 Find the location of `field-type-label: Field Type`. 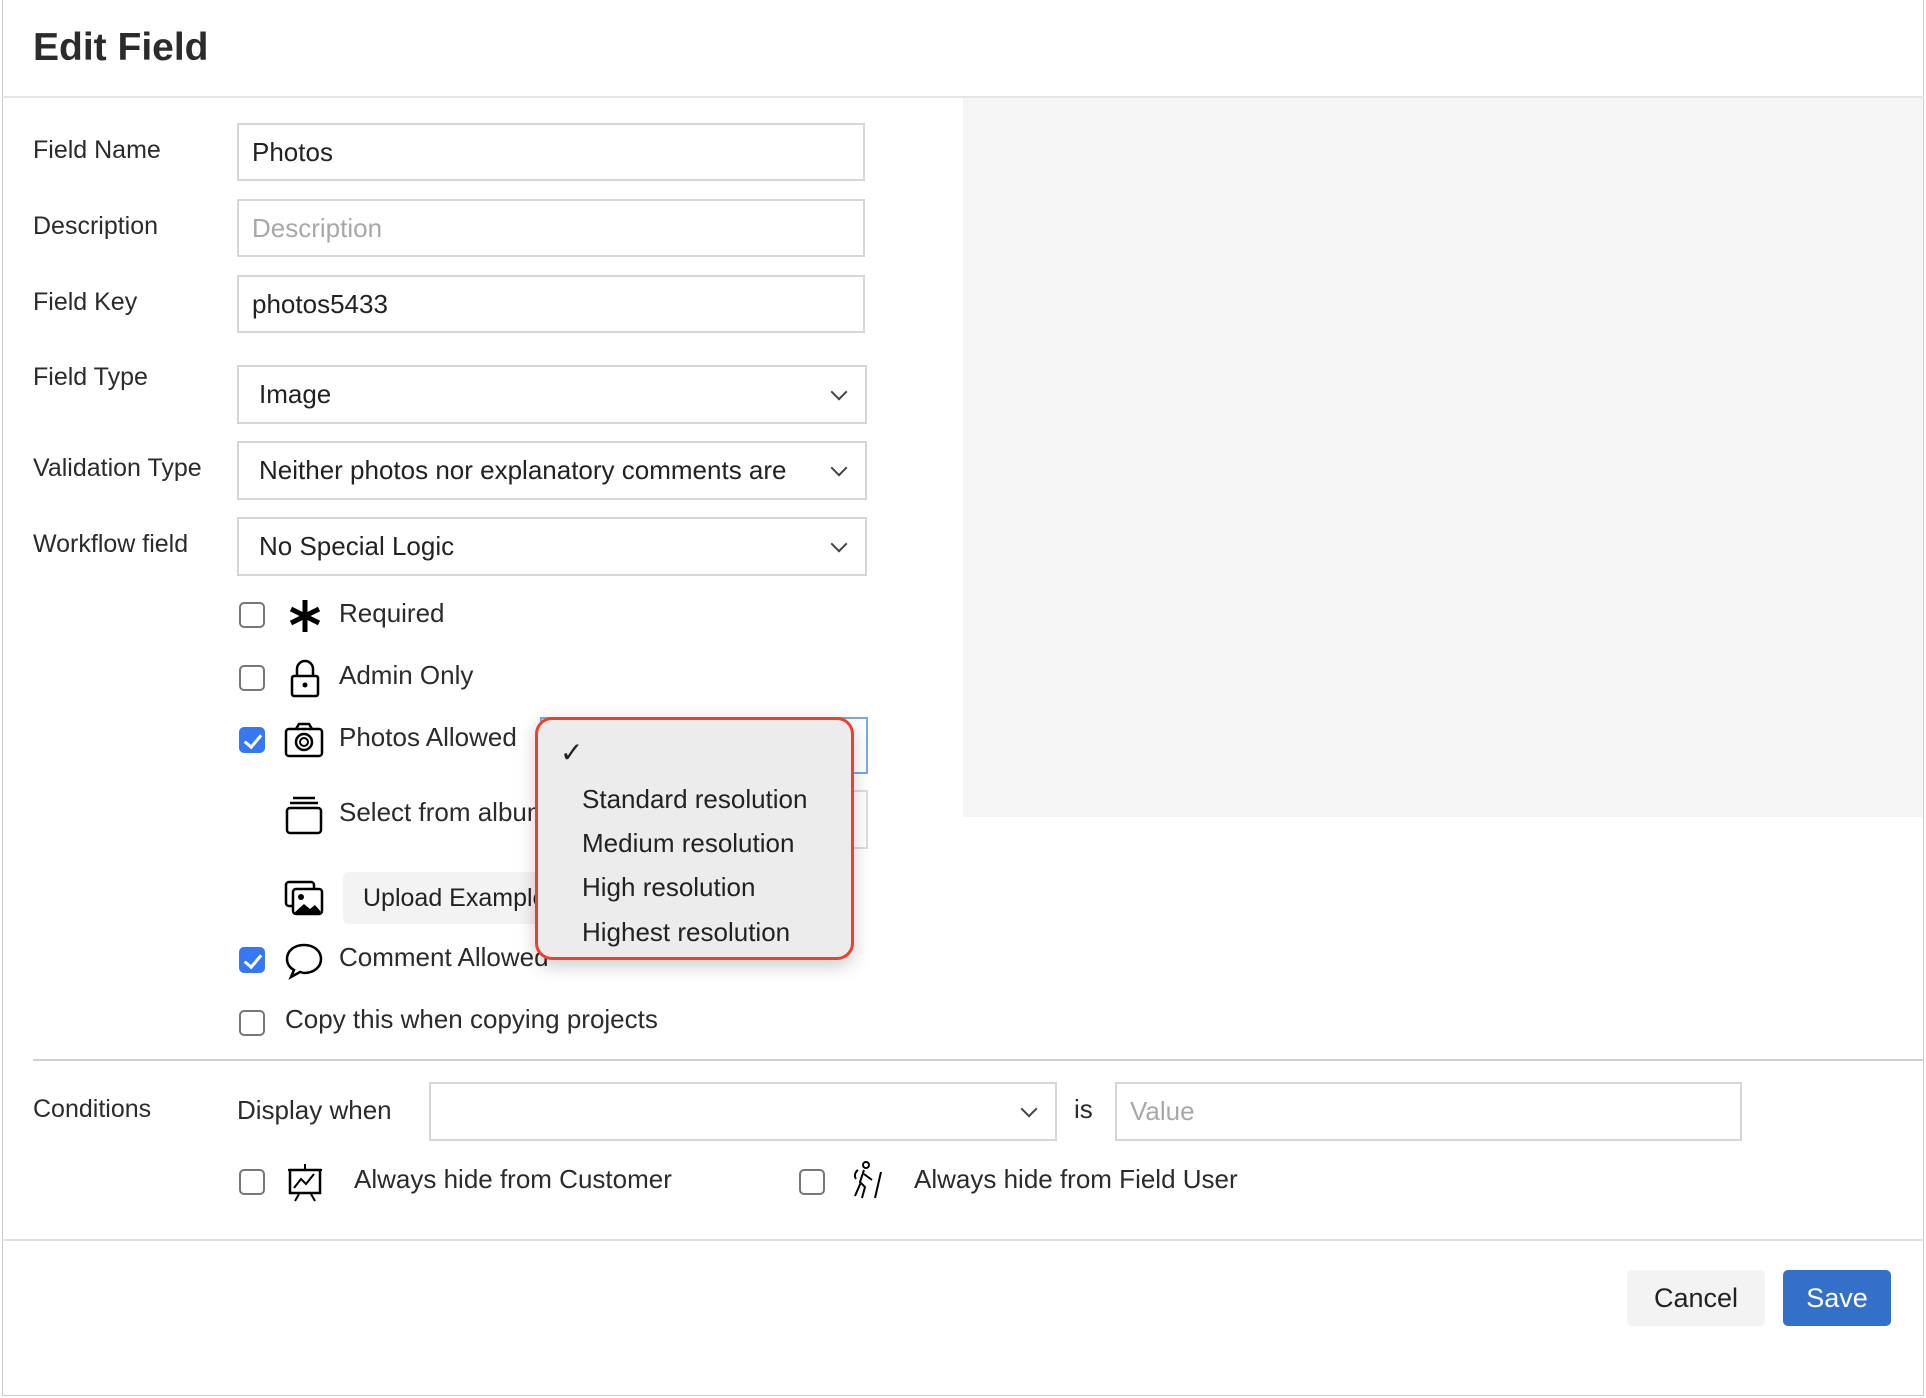

field-type-label: Field Type is located at coordinates (90, 377).